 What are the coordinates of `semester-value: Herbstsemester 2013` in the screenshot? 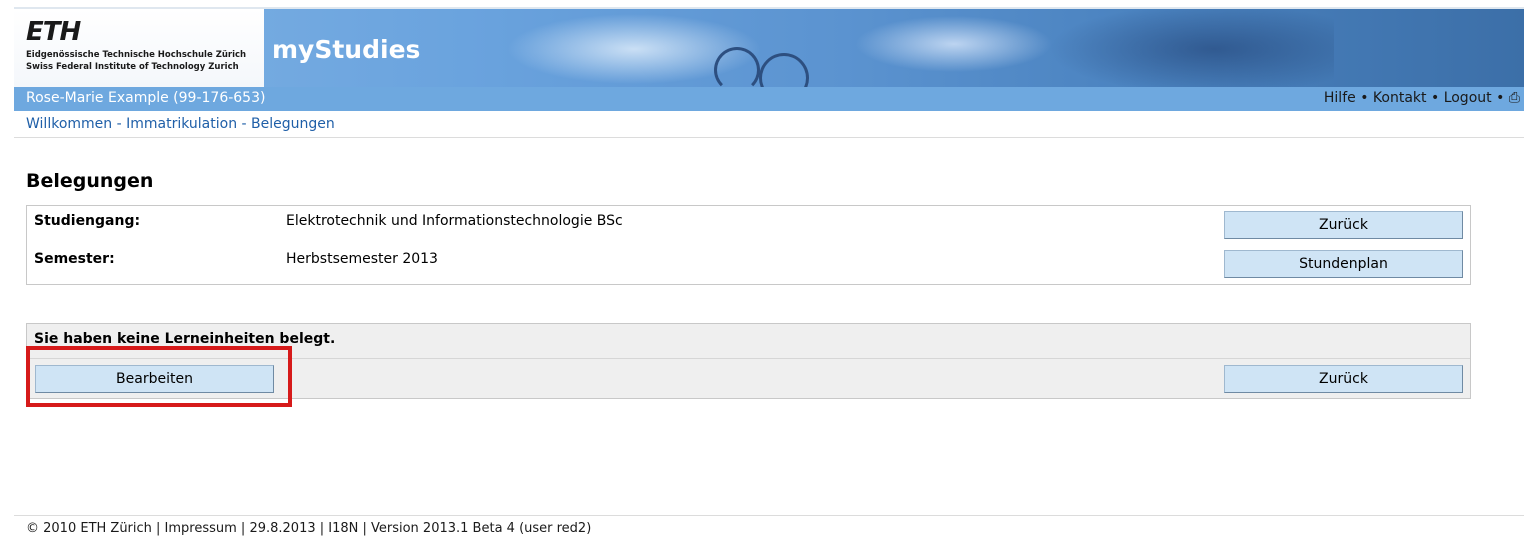 It's located at (362, 259).